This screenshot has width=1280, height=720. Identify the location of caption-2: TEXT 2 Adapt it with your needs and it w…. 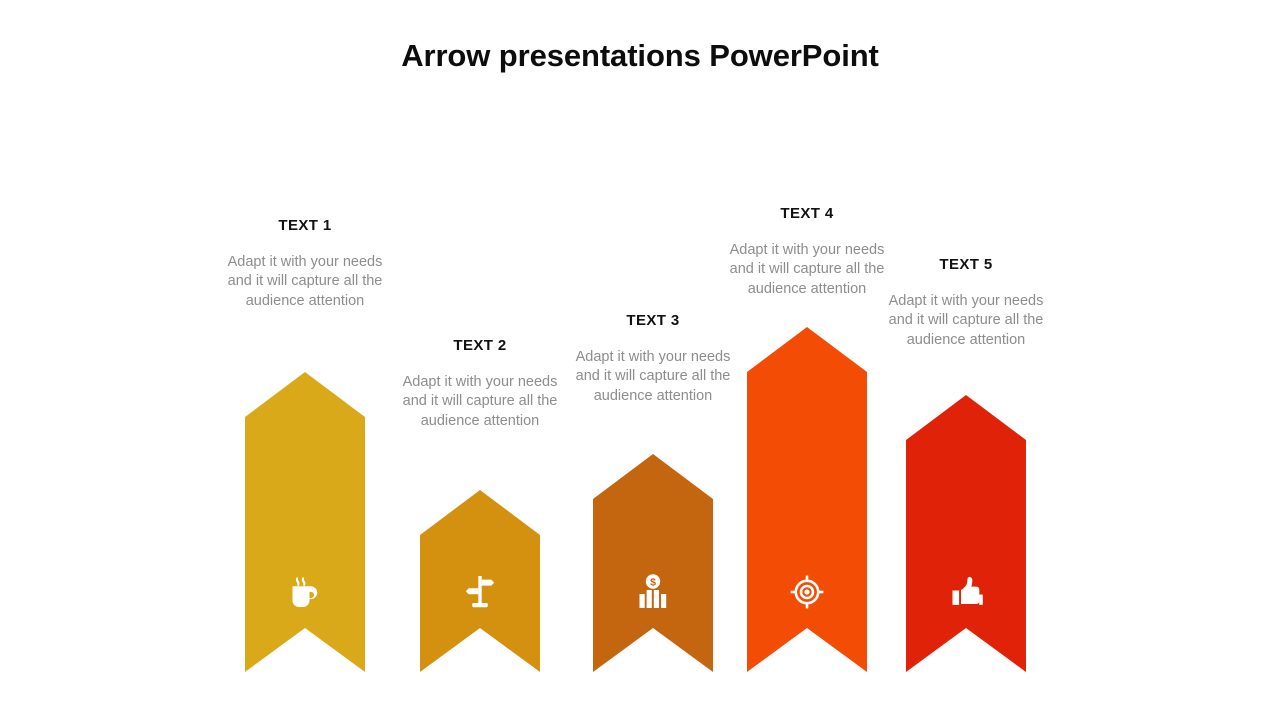
(480, 384).